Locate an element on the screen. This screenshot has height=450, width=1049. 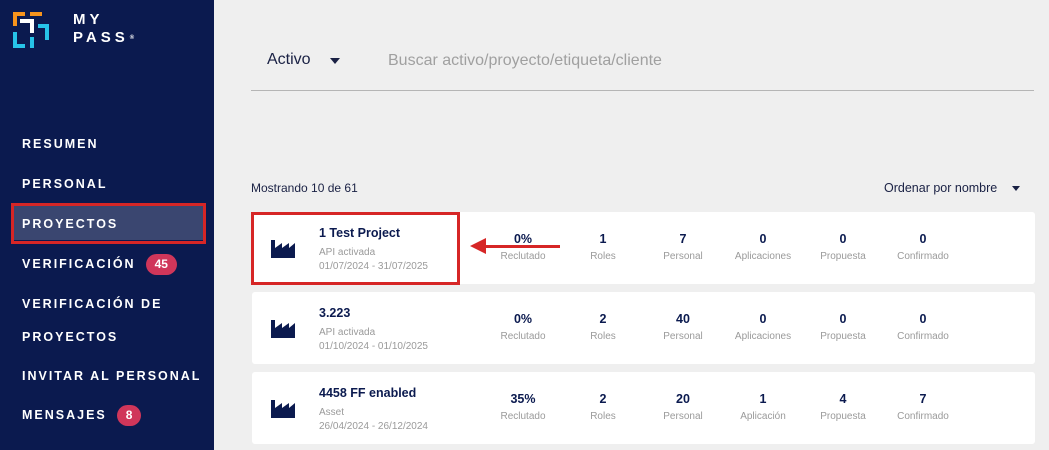
filter-divider is located at coordinates (642, 90).